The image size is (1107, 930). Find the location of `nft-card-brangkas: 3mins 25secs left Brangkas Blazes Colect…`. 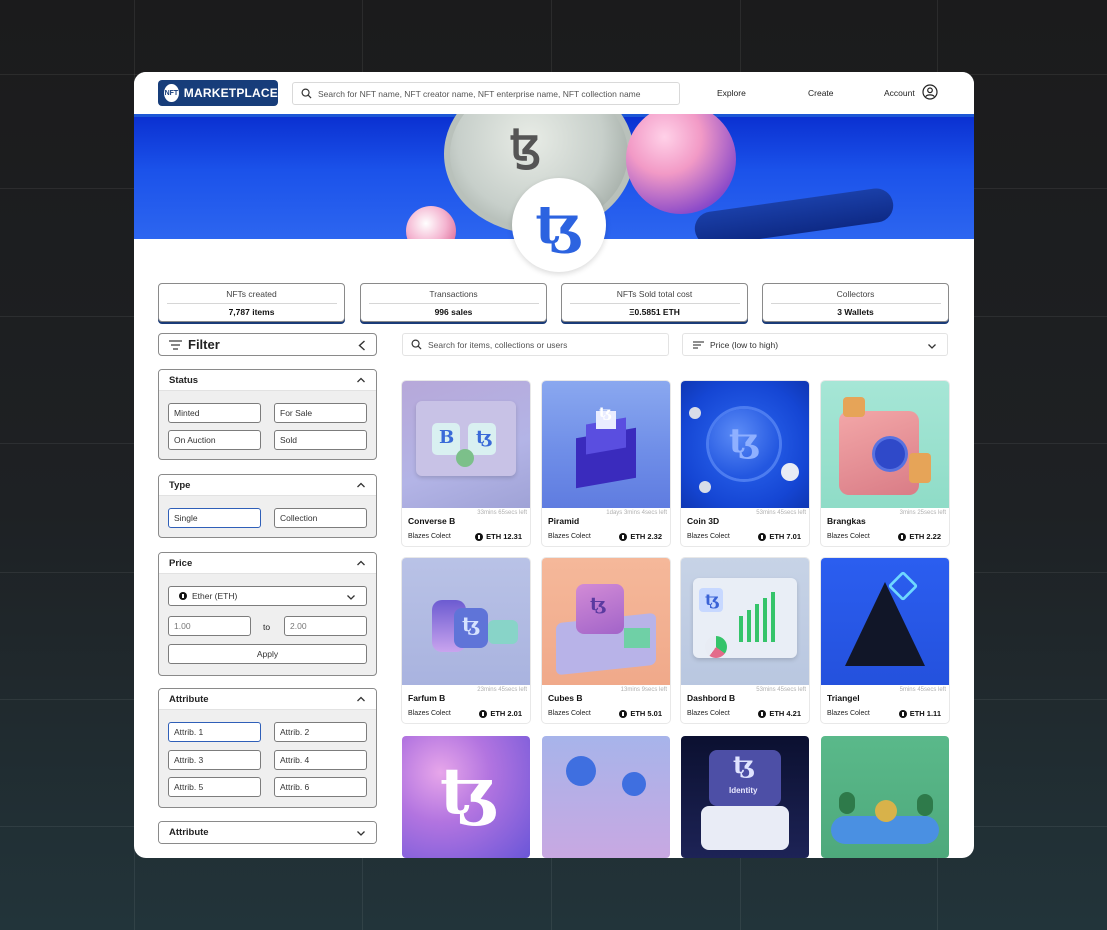

nft-card-brangkas: 3mins 25secs left Brangkas Blazes Colect… is located at coordinates (885, 463).